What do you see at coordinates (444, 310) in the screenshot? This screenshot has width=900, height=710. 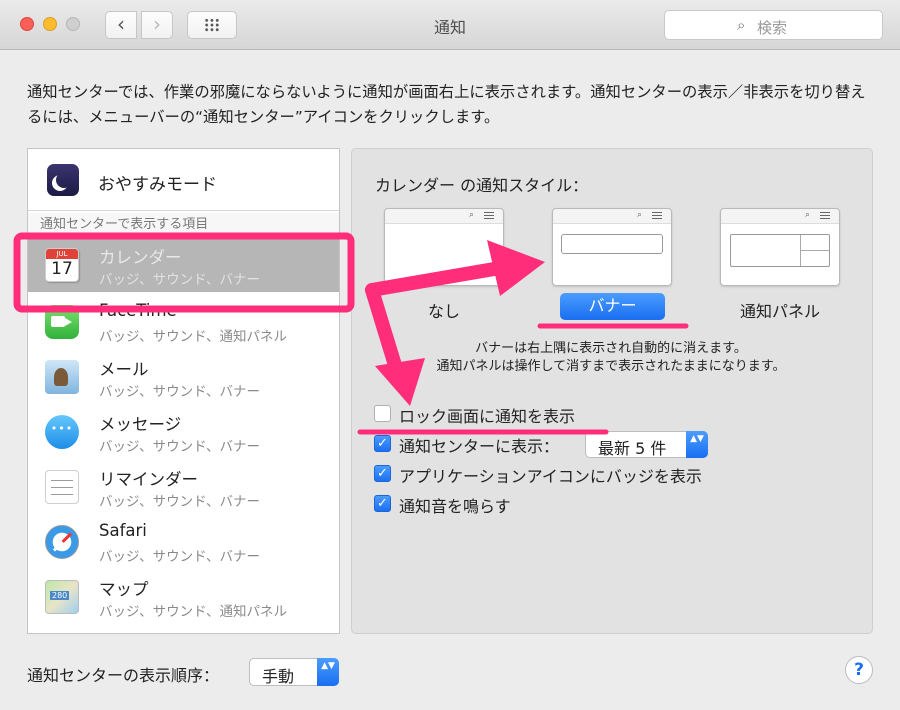 I see `style-none-label: なし` at bounding box center [444, 310].